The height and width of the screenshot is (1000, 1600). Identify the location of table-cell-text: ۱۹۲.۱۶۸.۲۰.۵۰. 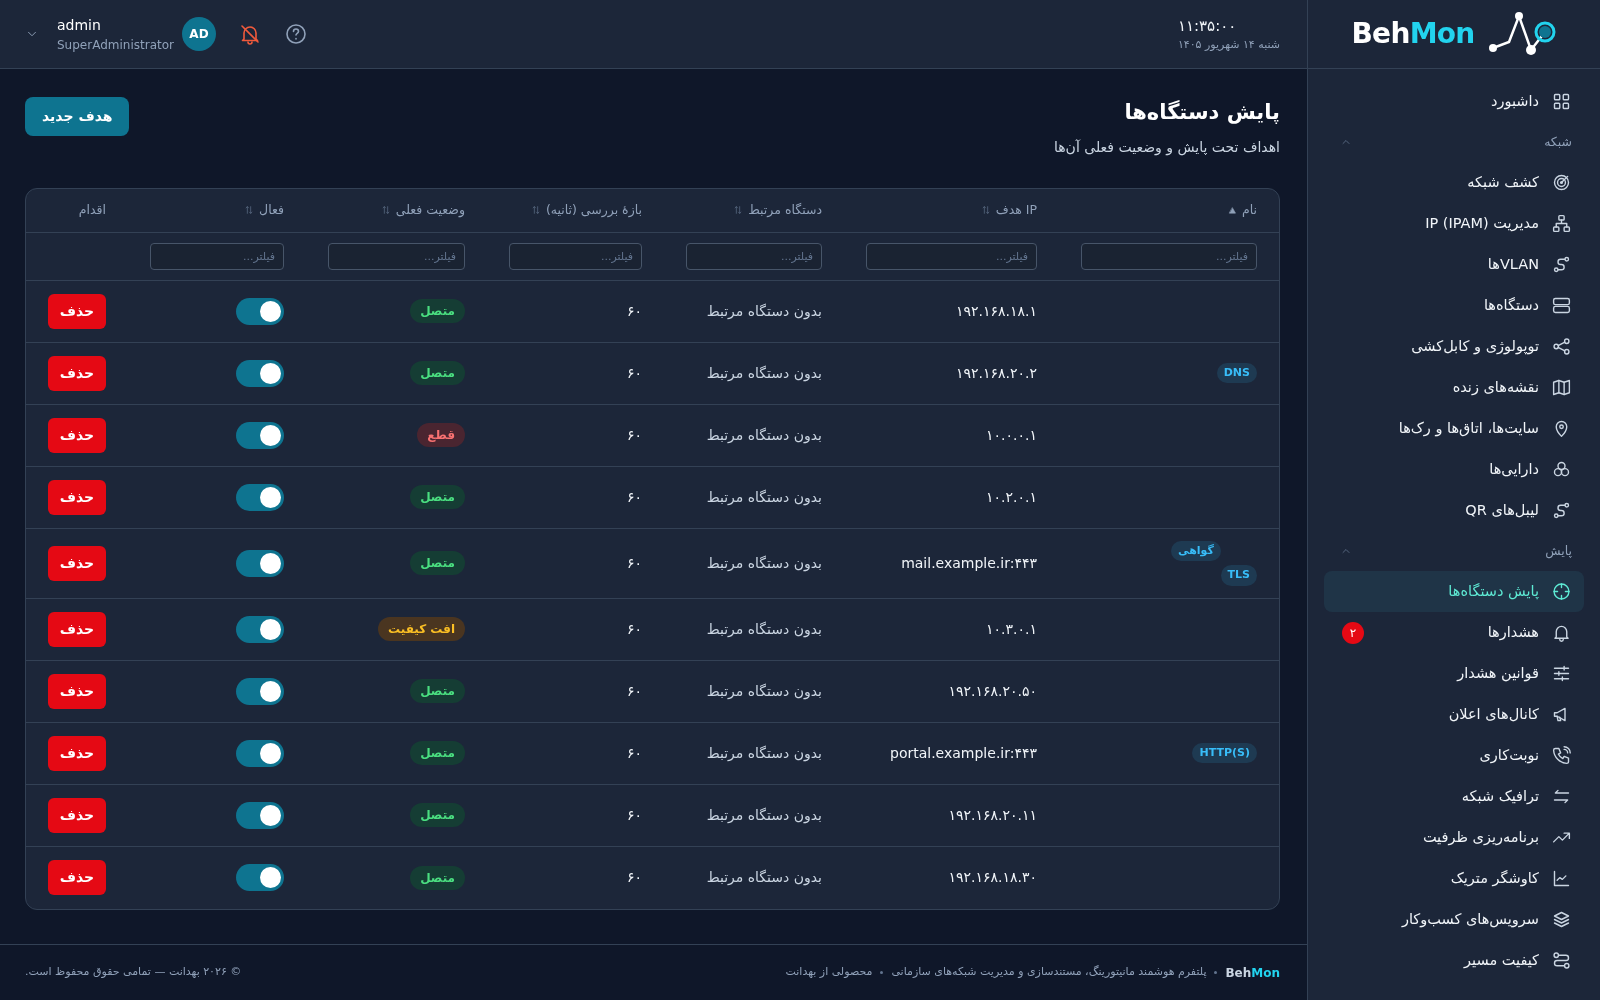
(992, 691).